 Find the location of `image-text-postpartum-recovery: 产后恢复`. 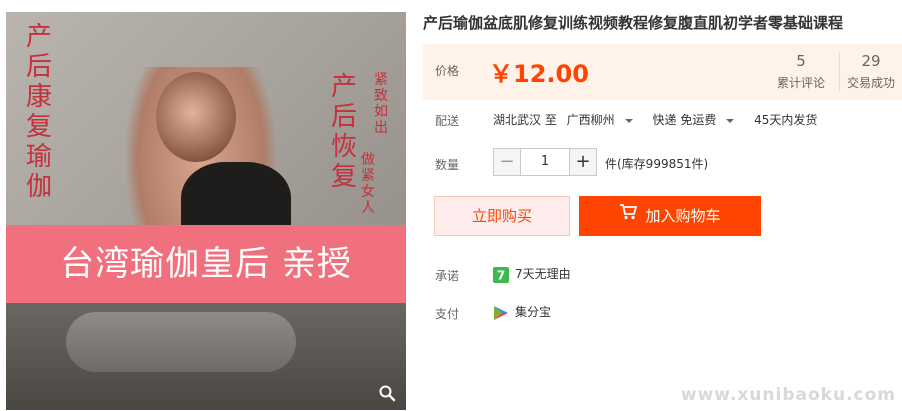

image-text-postpartum-recovery: 产后恢复 is located at coordinates (345, 132).